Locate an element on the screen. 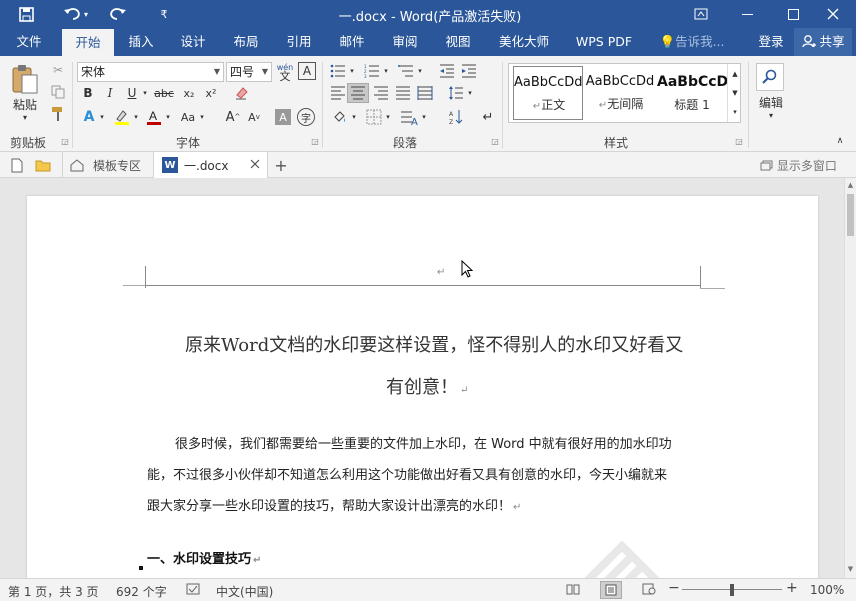 The height and width of the screenshot is (601, 856). undo-dropdown-icon: ▾ is located at coordinates (86, 14).